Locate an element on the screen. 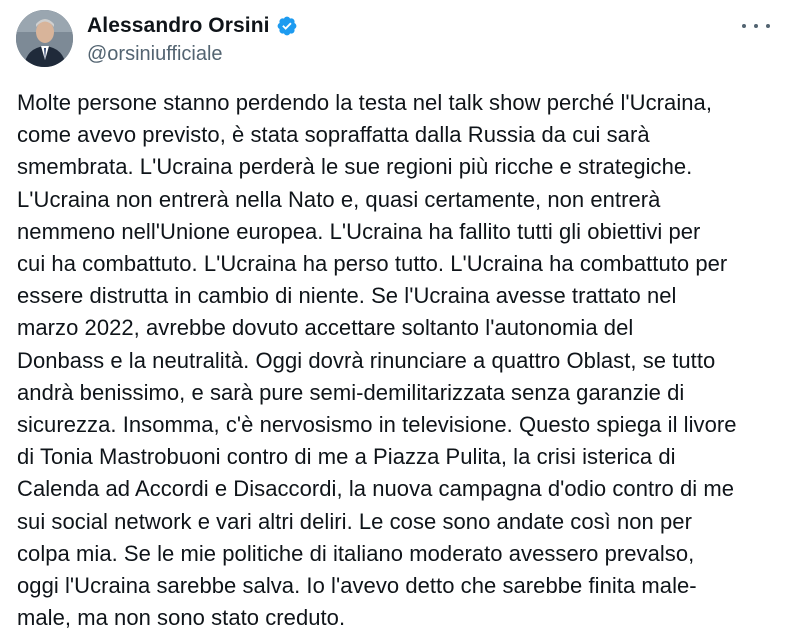  avatar-portrait-icon is located at coordinates (44, 38).